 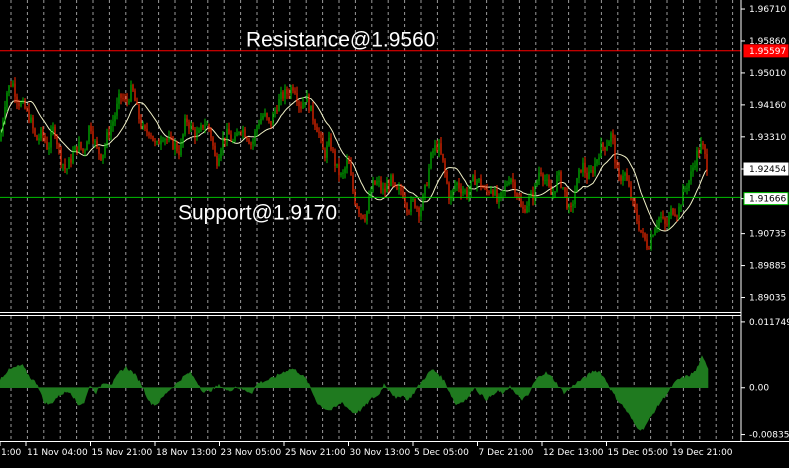 I want to click on resistance-annotation: Resistance@1.9560, so click(x=340, y=40).